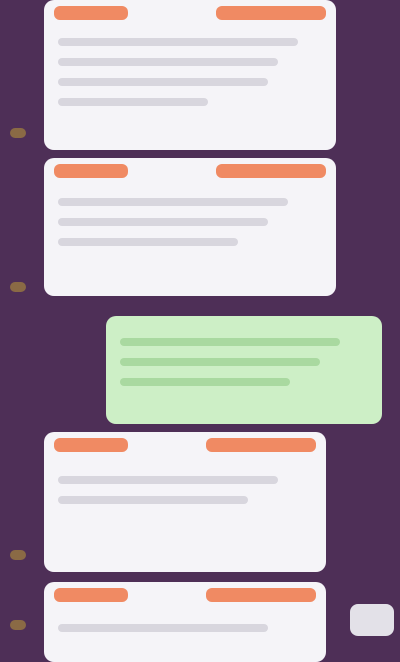 The width and height of the screenshot is (400, 662). I want to click on chevron-down-icon, so click(372, 620).